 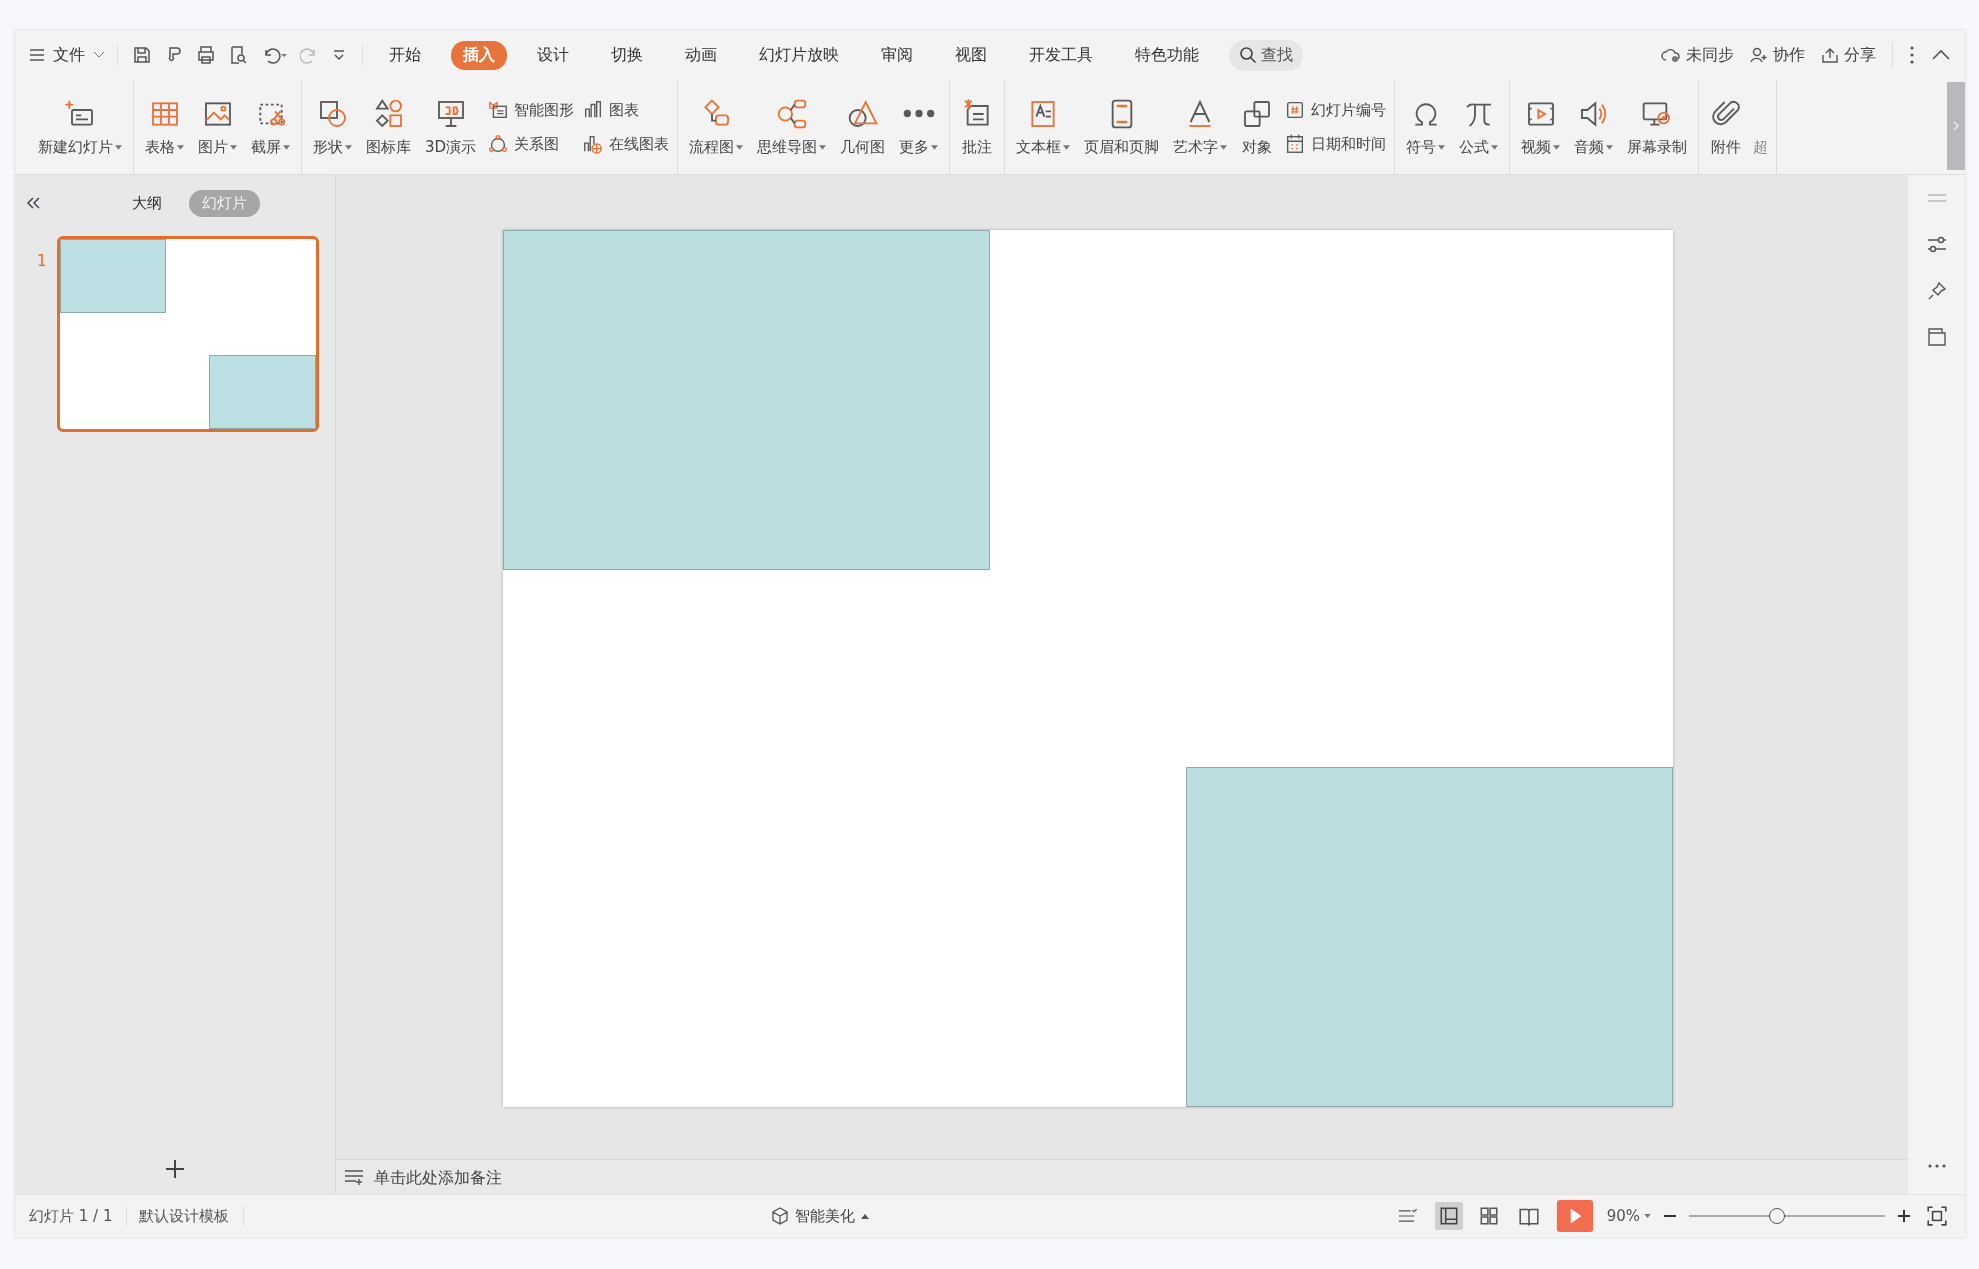 I want to click on add-slide-icon, so click(x=175, y=1169).